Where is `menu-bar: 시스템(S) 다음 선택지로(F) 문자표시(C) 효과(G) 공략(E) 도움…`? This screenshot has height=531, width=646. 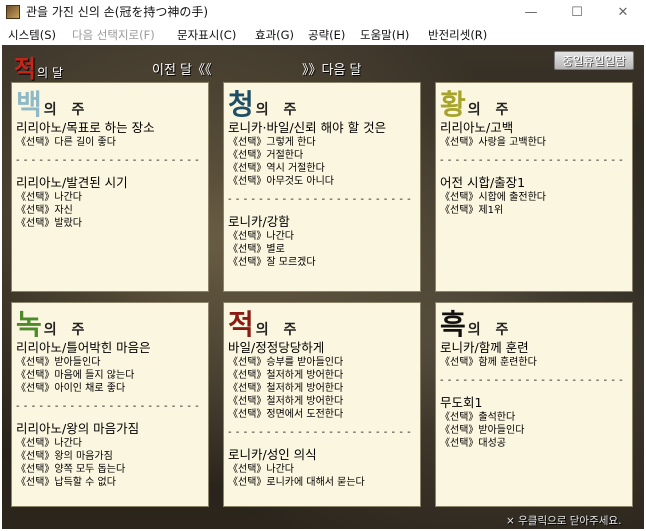 menu-bar: 시스템(S) 다음 선택지로(F) 문자표시(C) 효과(G) 공략(E) 도움… is located at coordinates (323, 34).